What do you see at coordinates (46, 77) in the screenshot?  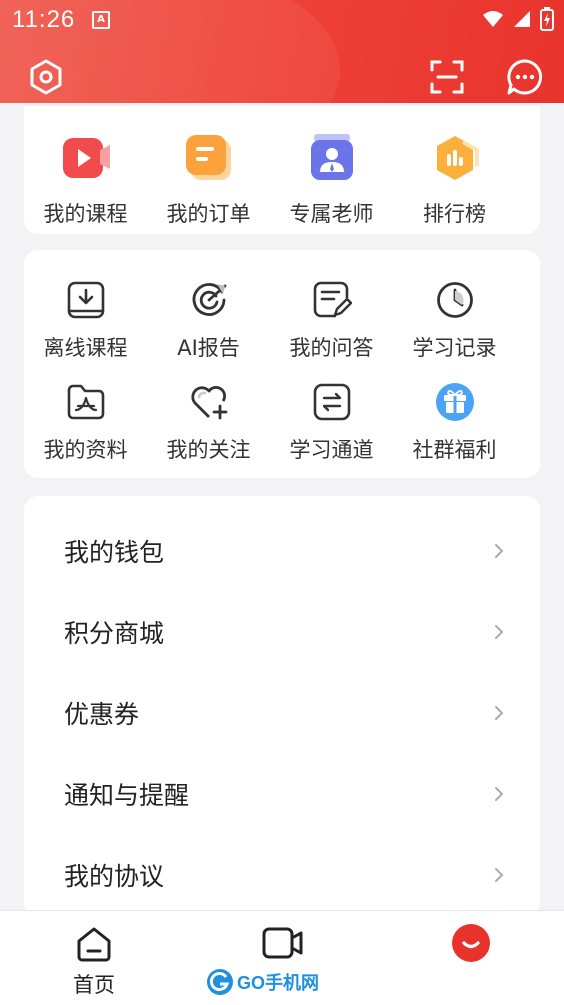 I see `settings-icon` at bounding box center [46, 77].